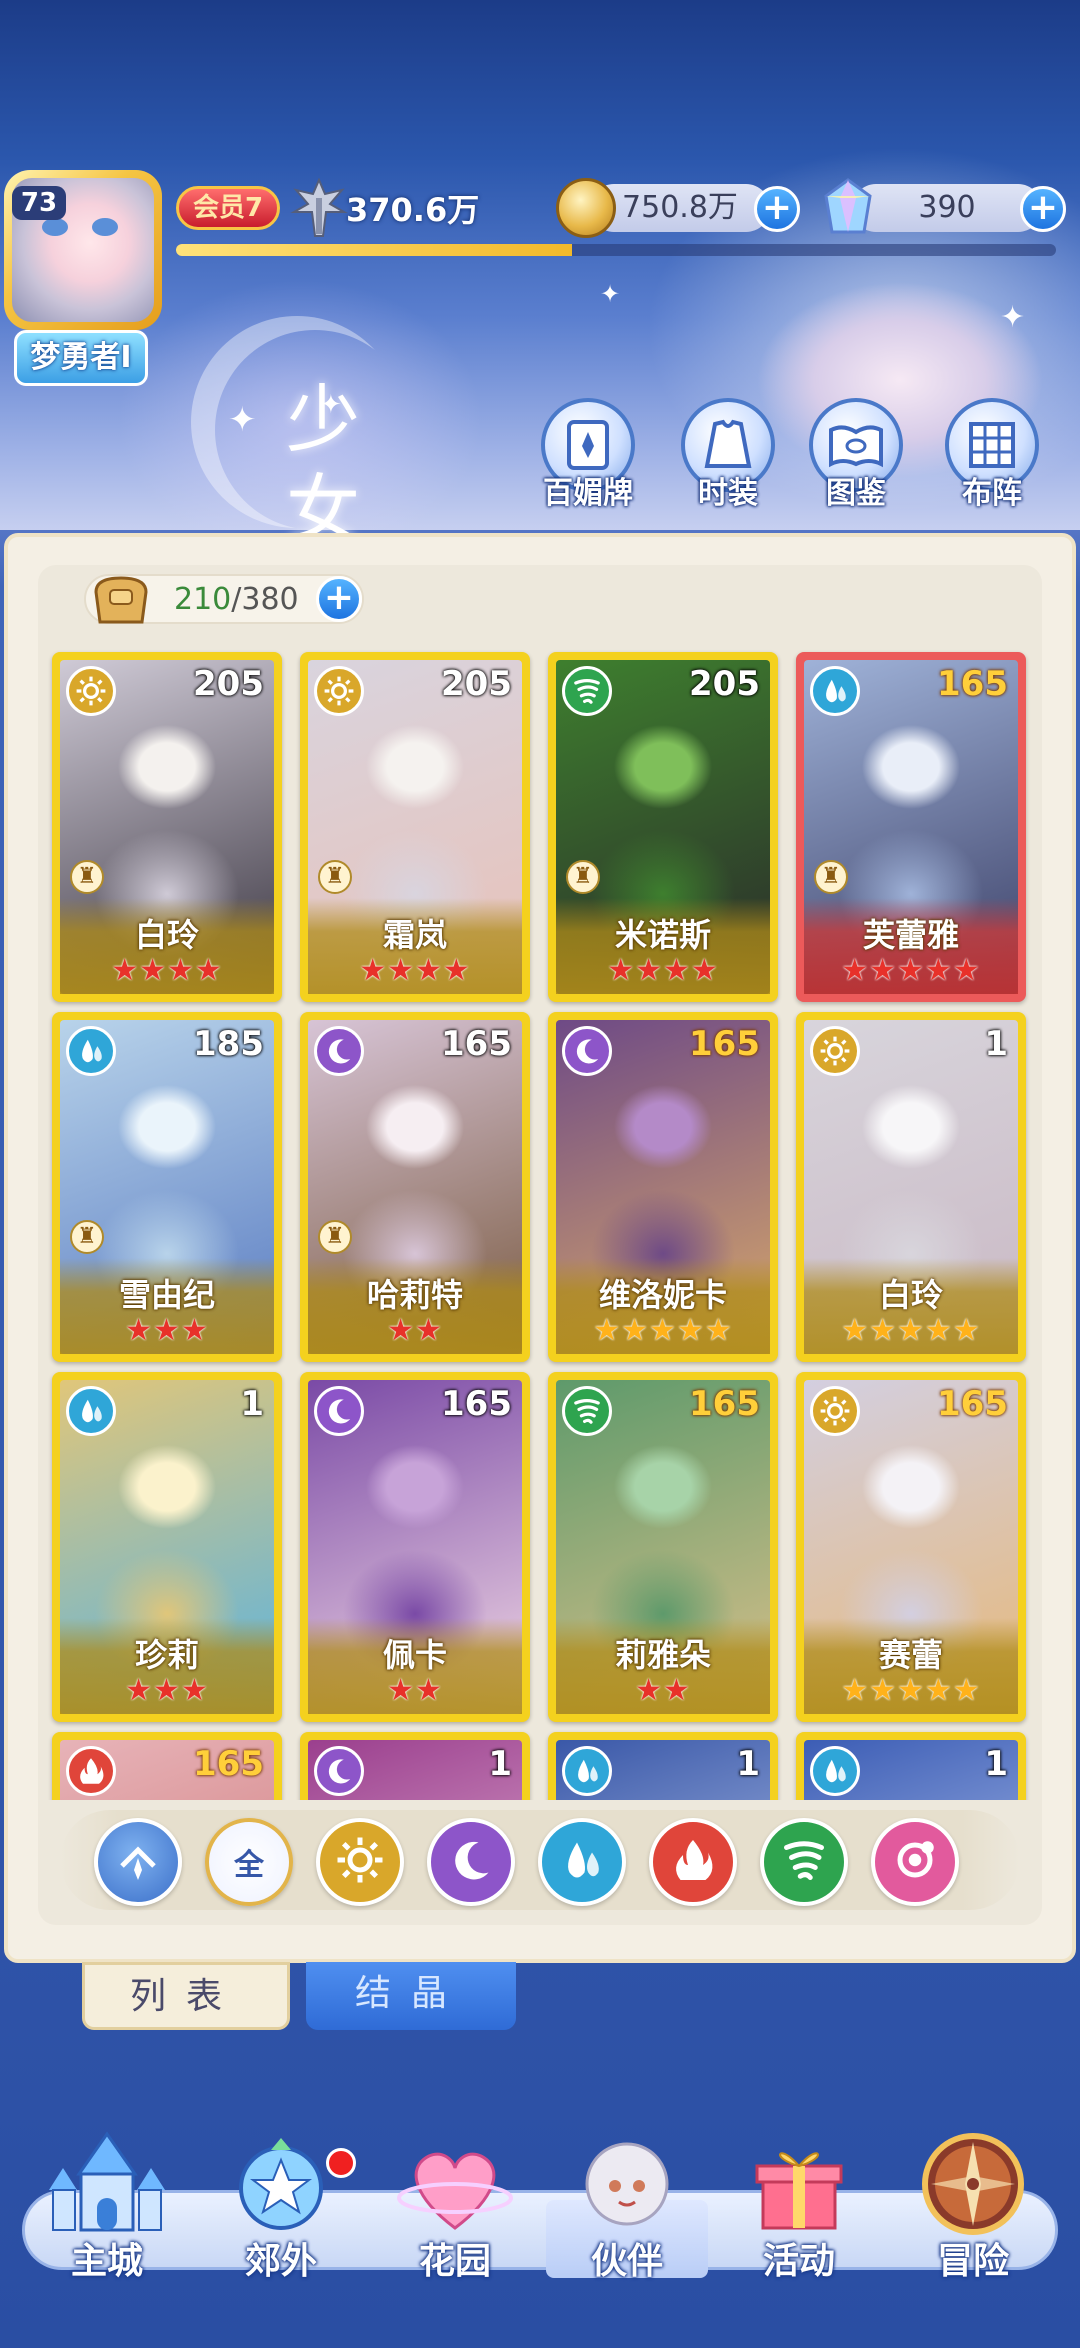 This screenshot has width=1080, height=2348. I want to click on partner-card: 165 ♜ 芙蕾雅 ★★★★★, so click(911, 827).